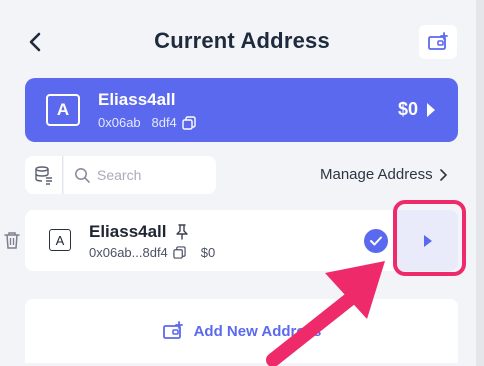  Describe the element at coordinates (208, 252) in the screenshot. I see `account-balance: $0` at that location.